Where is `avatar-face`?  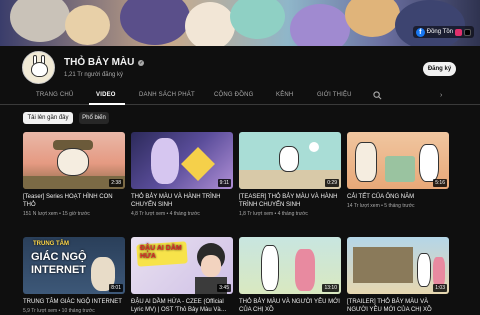 avatar-face is located at coordinates (39, 69).